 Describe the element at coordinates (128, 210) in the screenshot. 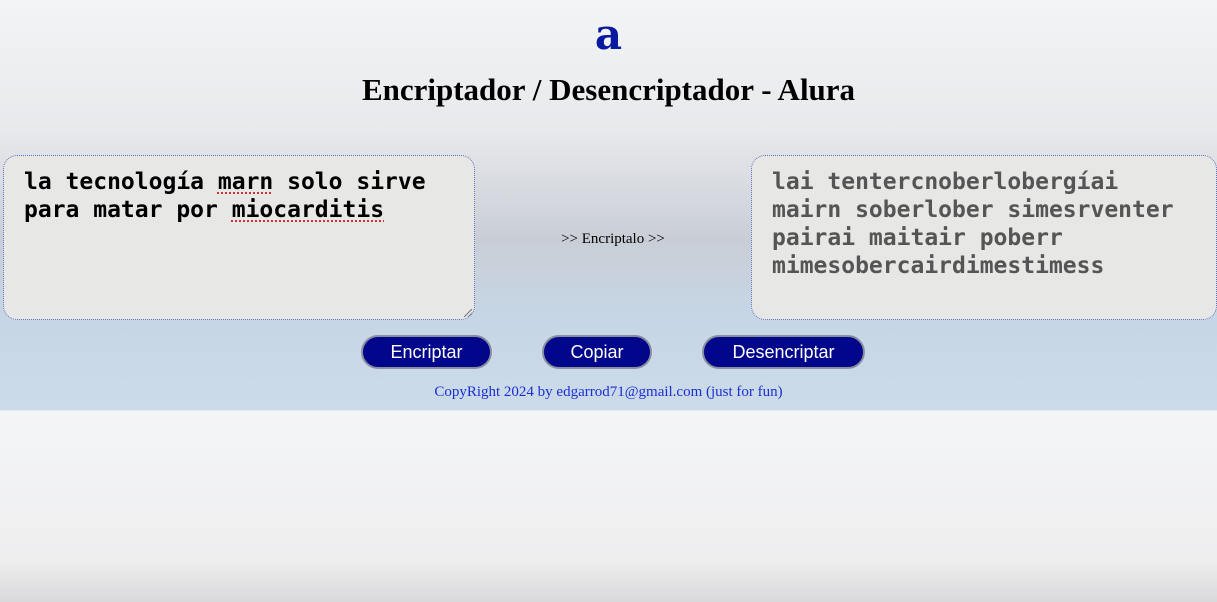

I see `input-text-segment: para matar por` at that location.